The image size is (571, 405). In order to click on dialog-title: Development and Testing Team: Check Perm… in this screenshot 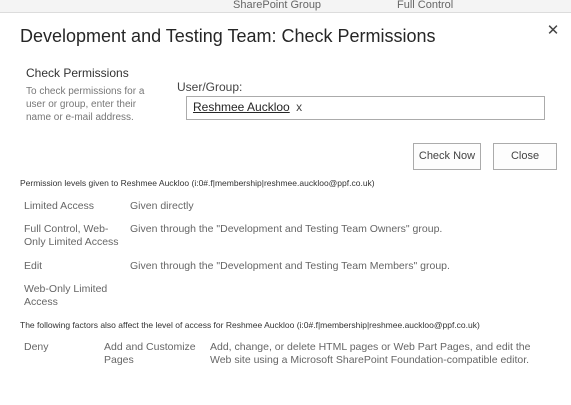, I will do `click(228, 36)`.